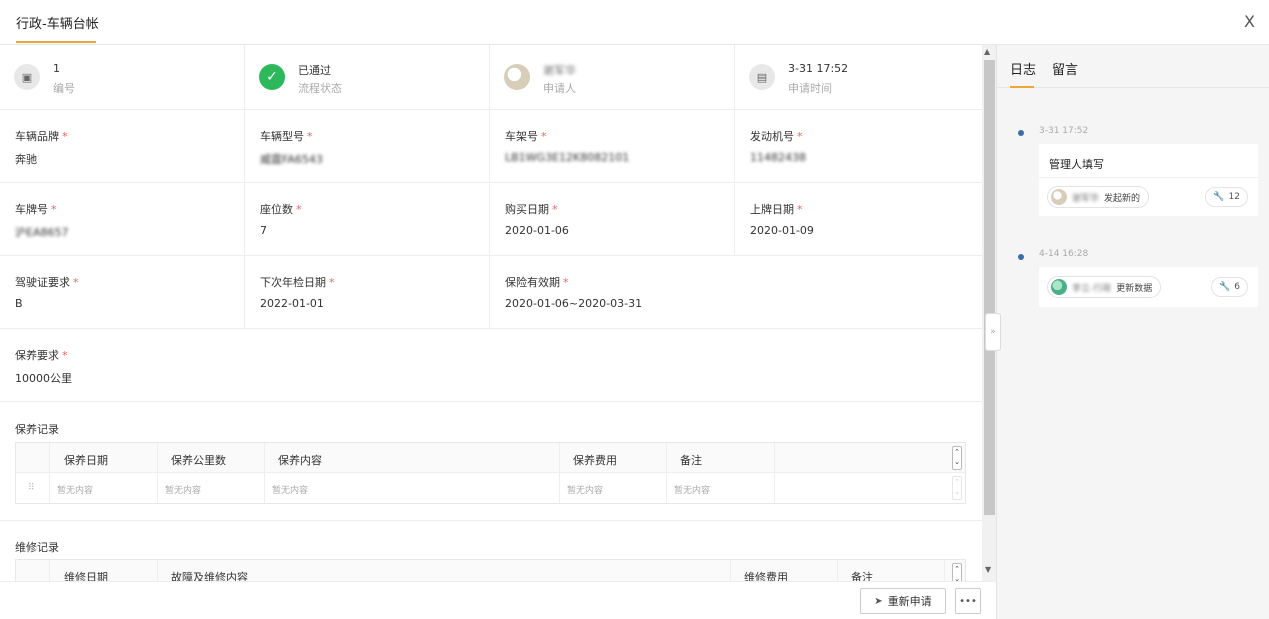  I want to click on scrollbar-thumb, so click(989, 287).